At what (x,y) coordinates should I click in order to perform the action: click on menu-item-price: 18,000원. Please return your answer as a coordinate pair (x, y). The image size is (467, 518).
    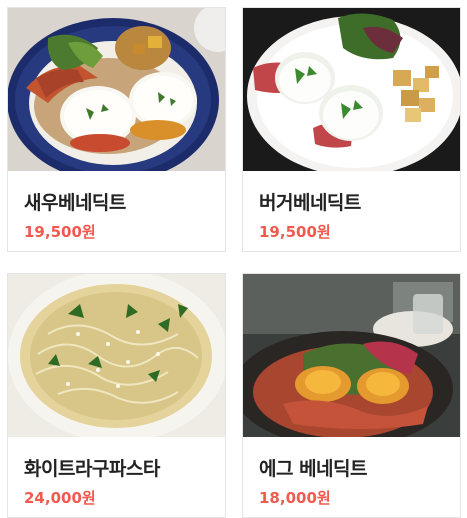
    Looking at the image, I should click on (295, 498).